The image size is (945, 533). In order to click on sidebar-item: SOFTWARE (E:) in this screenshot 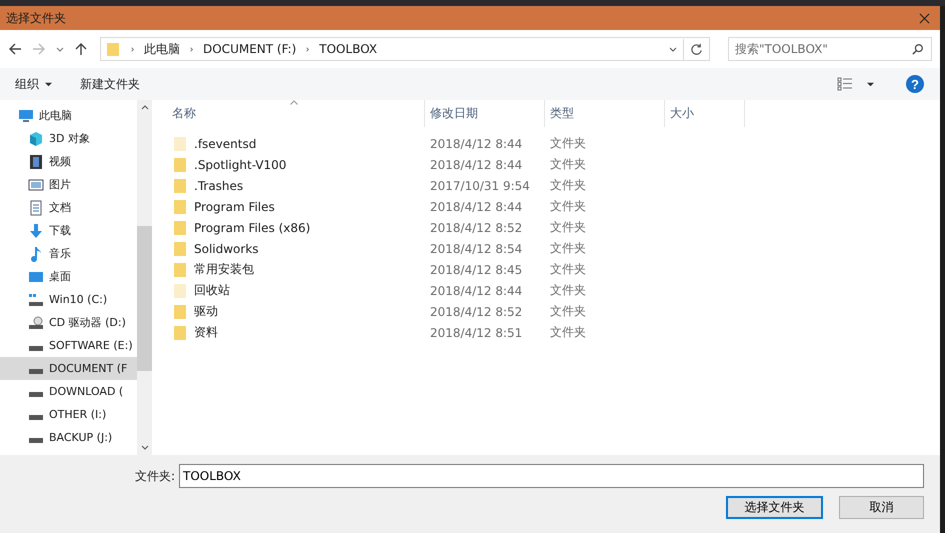, I will do `click(68, 345)`.